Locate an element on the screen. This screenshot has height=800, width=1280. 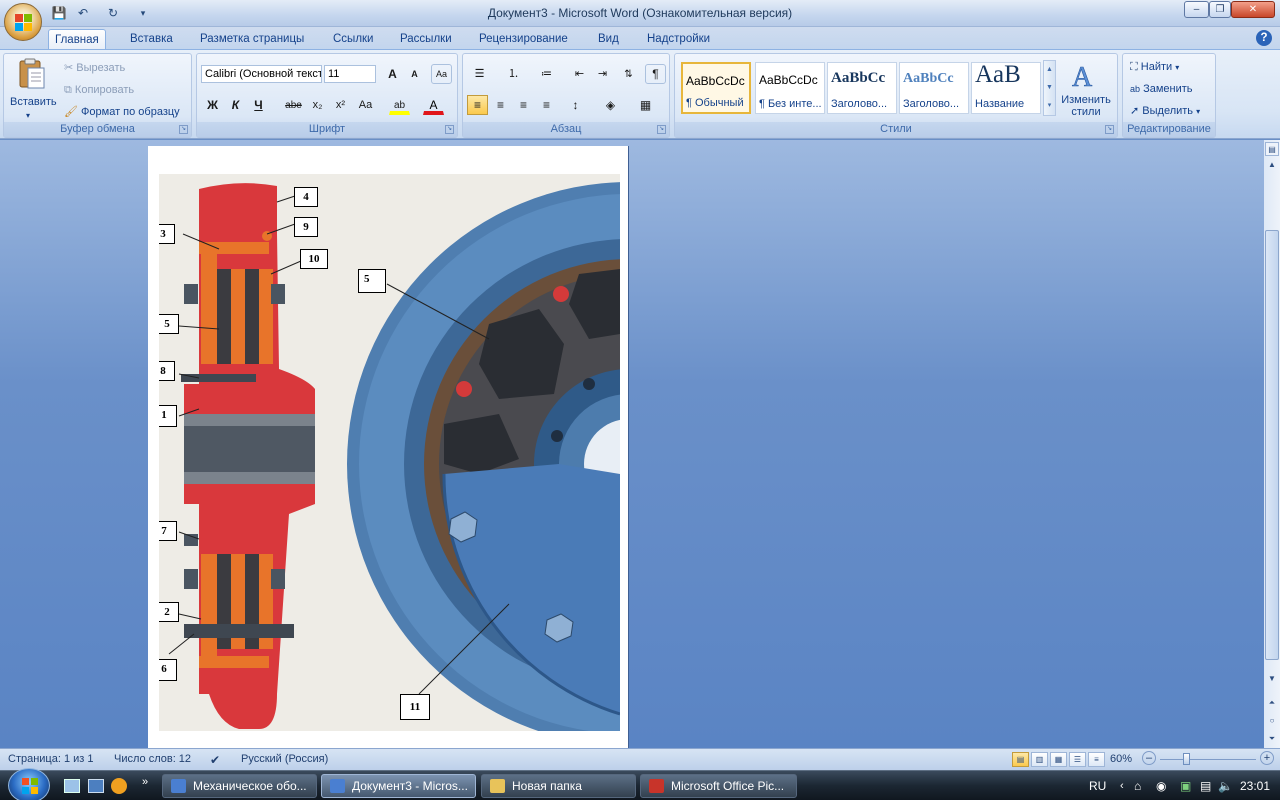
strikethrough-button: abe is located at coordinates (293, 105).